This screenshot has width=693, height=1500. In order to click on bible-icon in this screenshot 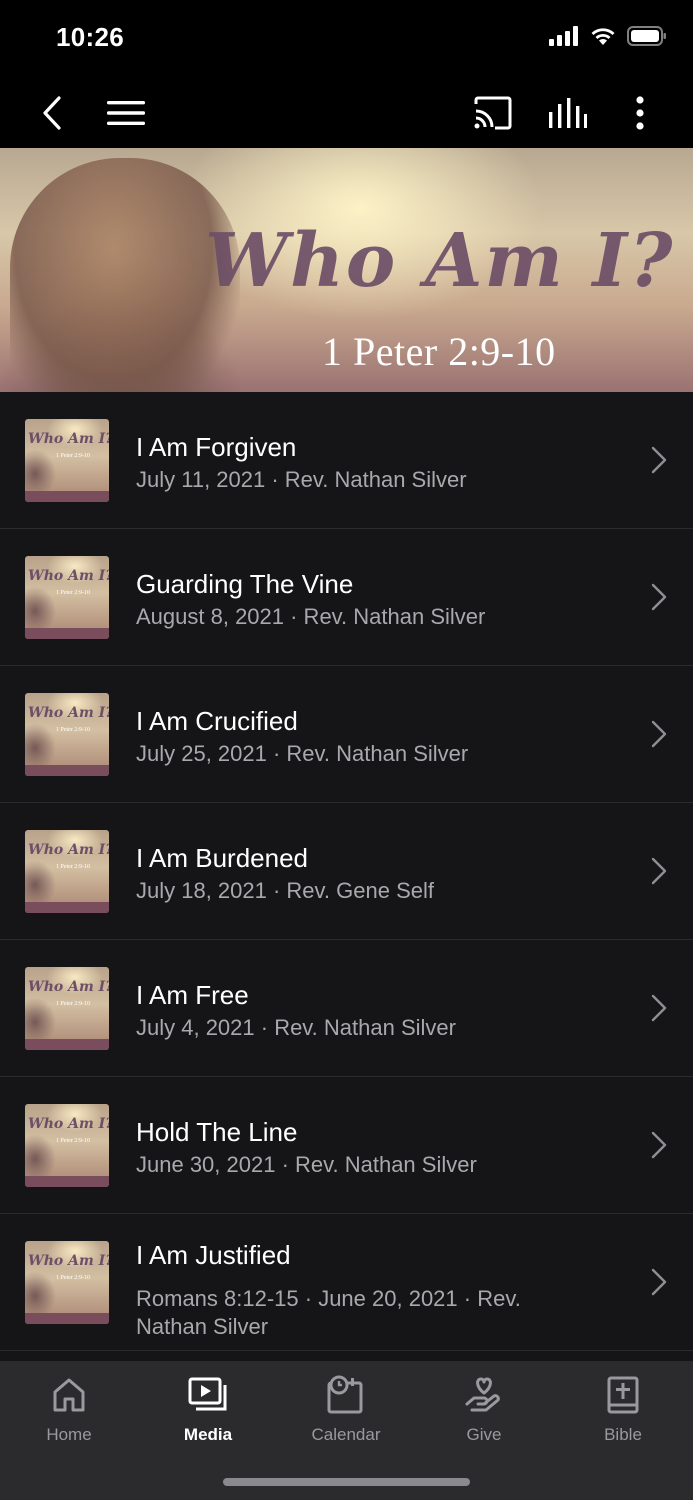, I will do `click(623, 1395)`.